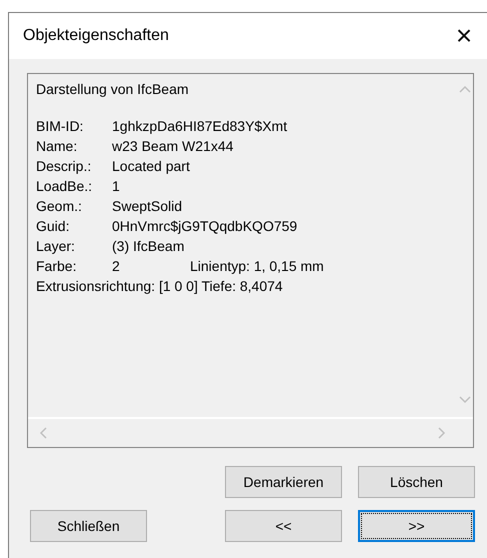  Describe the element at coordinates (59, 206) in the screenshot. I see `property-label: Geom.:` at that location.